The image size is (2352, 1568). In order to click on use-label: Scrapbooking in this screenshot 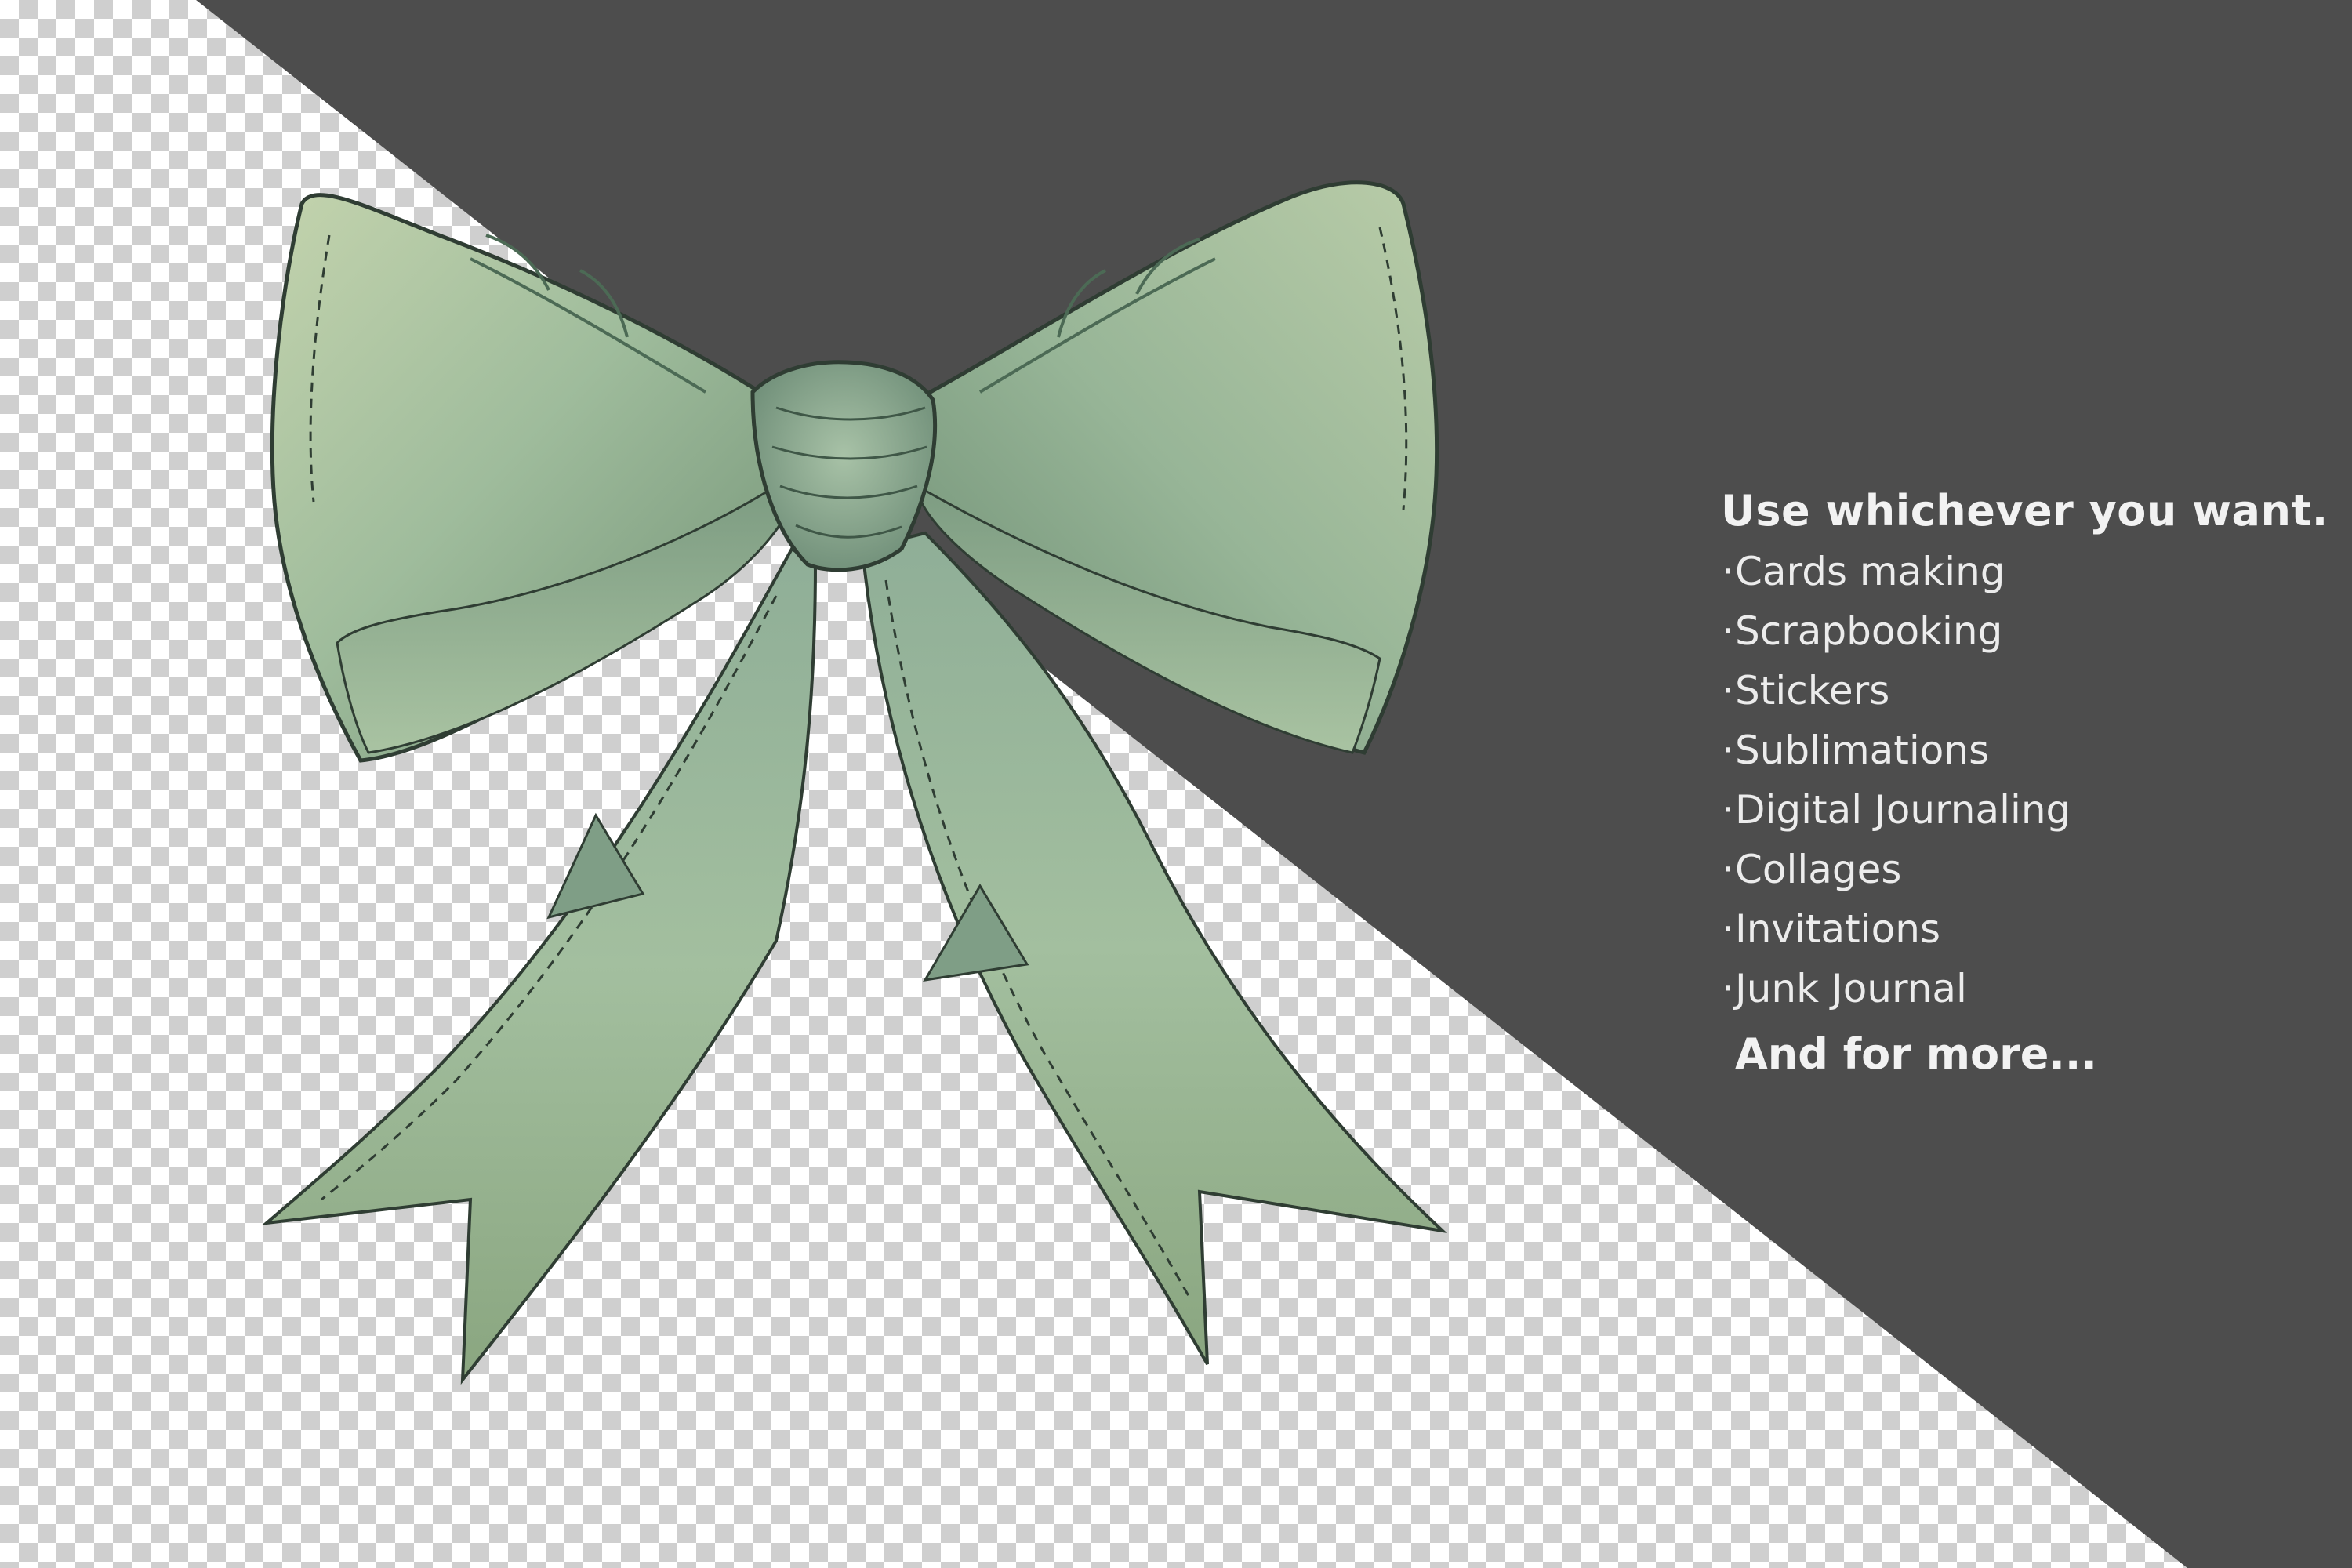, I will do `click(1869, 631)`.